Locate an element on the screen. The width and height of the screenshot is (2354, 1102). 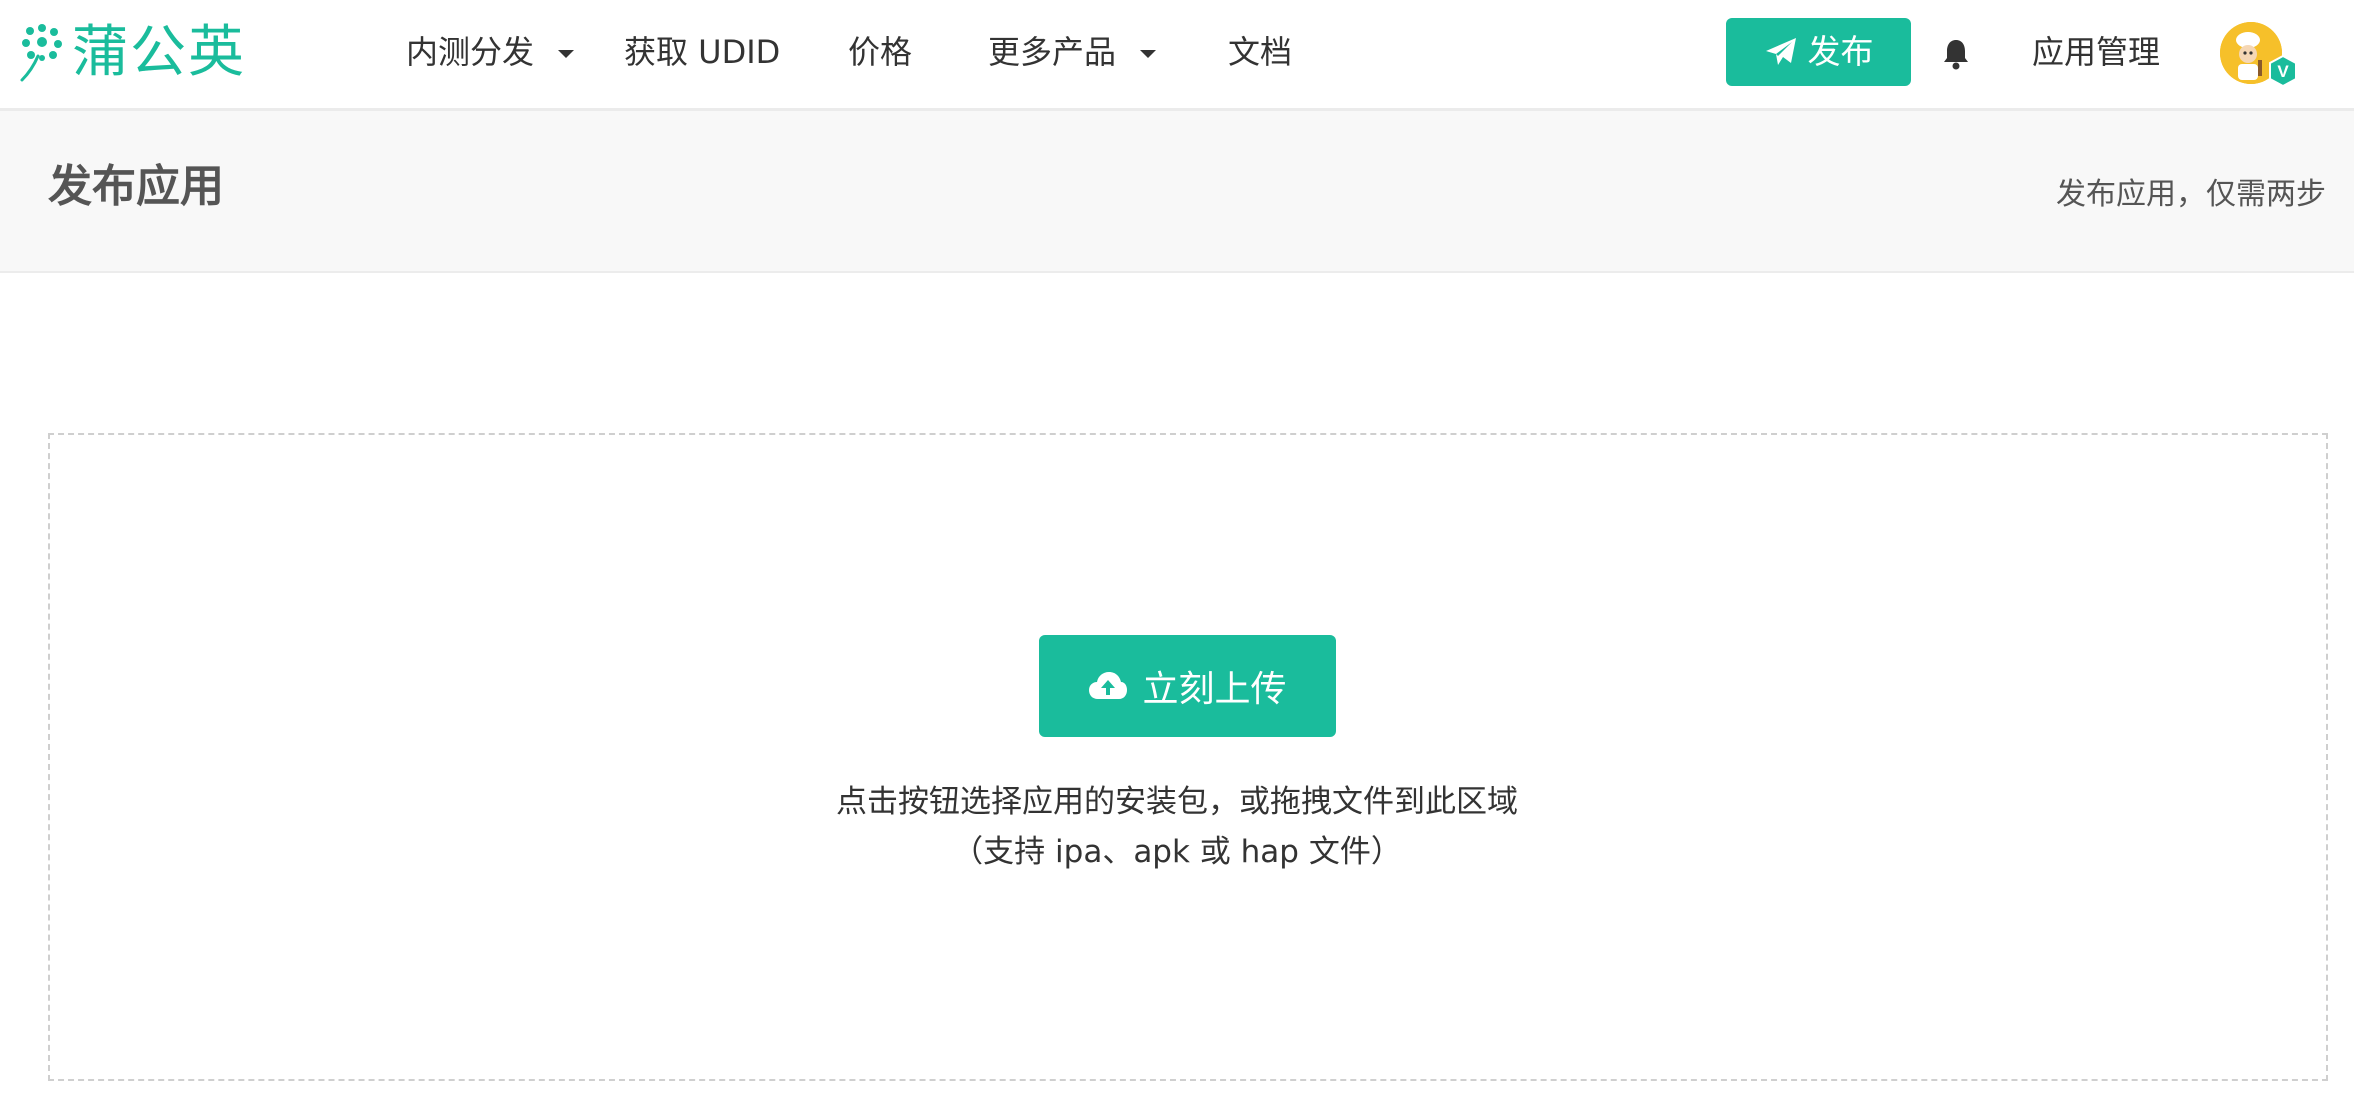
nav-item-label: 获取 UDID is located at coordinates (702, 52).